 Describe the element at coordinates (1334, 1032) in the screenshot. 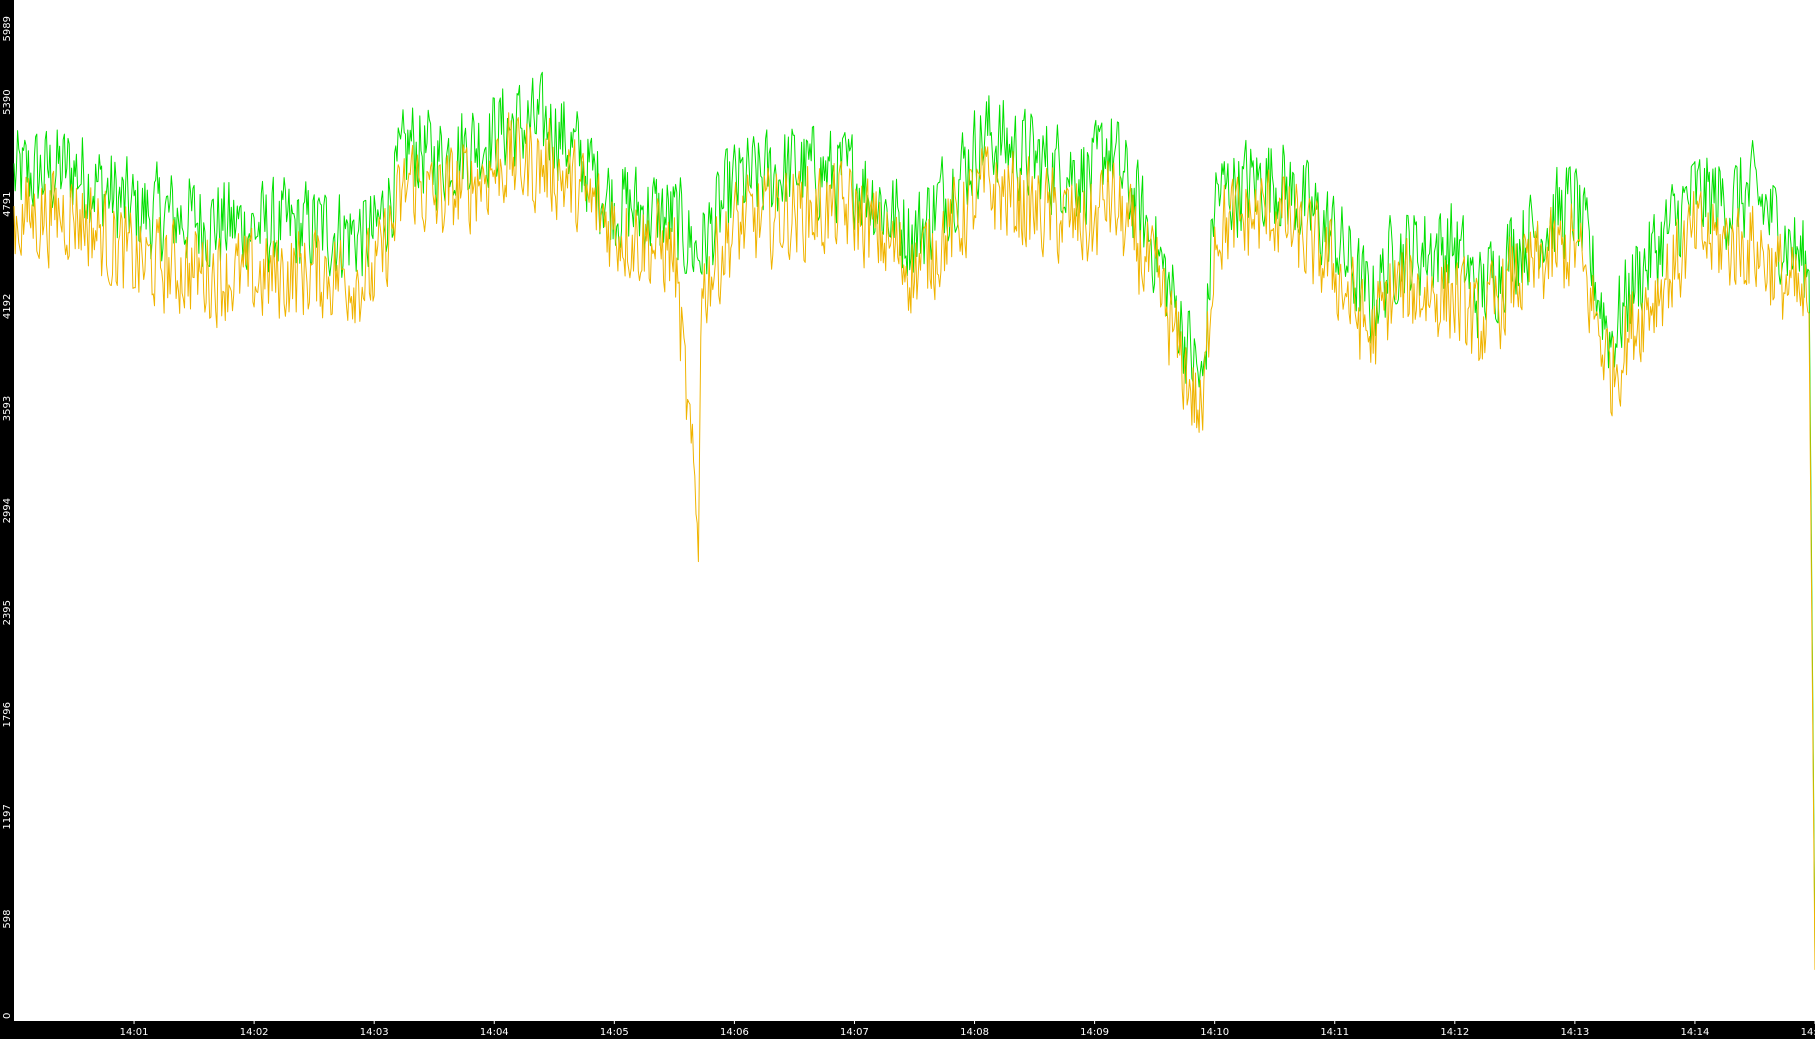

I see `x-tick-label: 14:11` at that location.